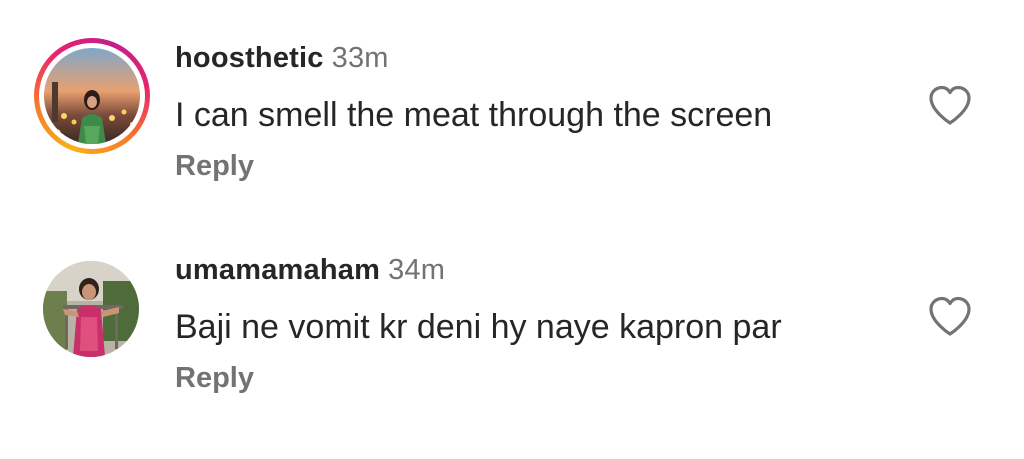  Describe the element at coordinates (277, 270) in the screenshot. I see `username-text: umamamaham` at that location.